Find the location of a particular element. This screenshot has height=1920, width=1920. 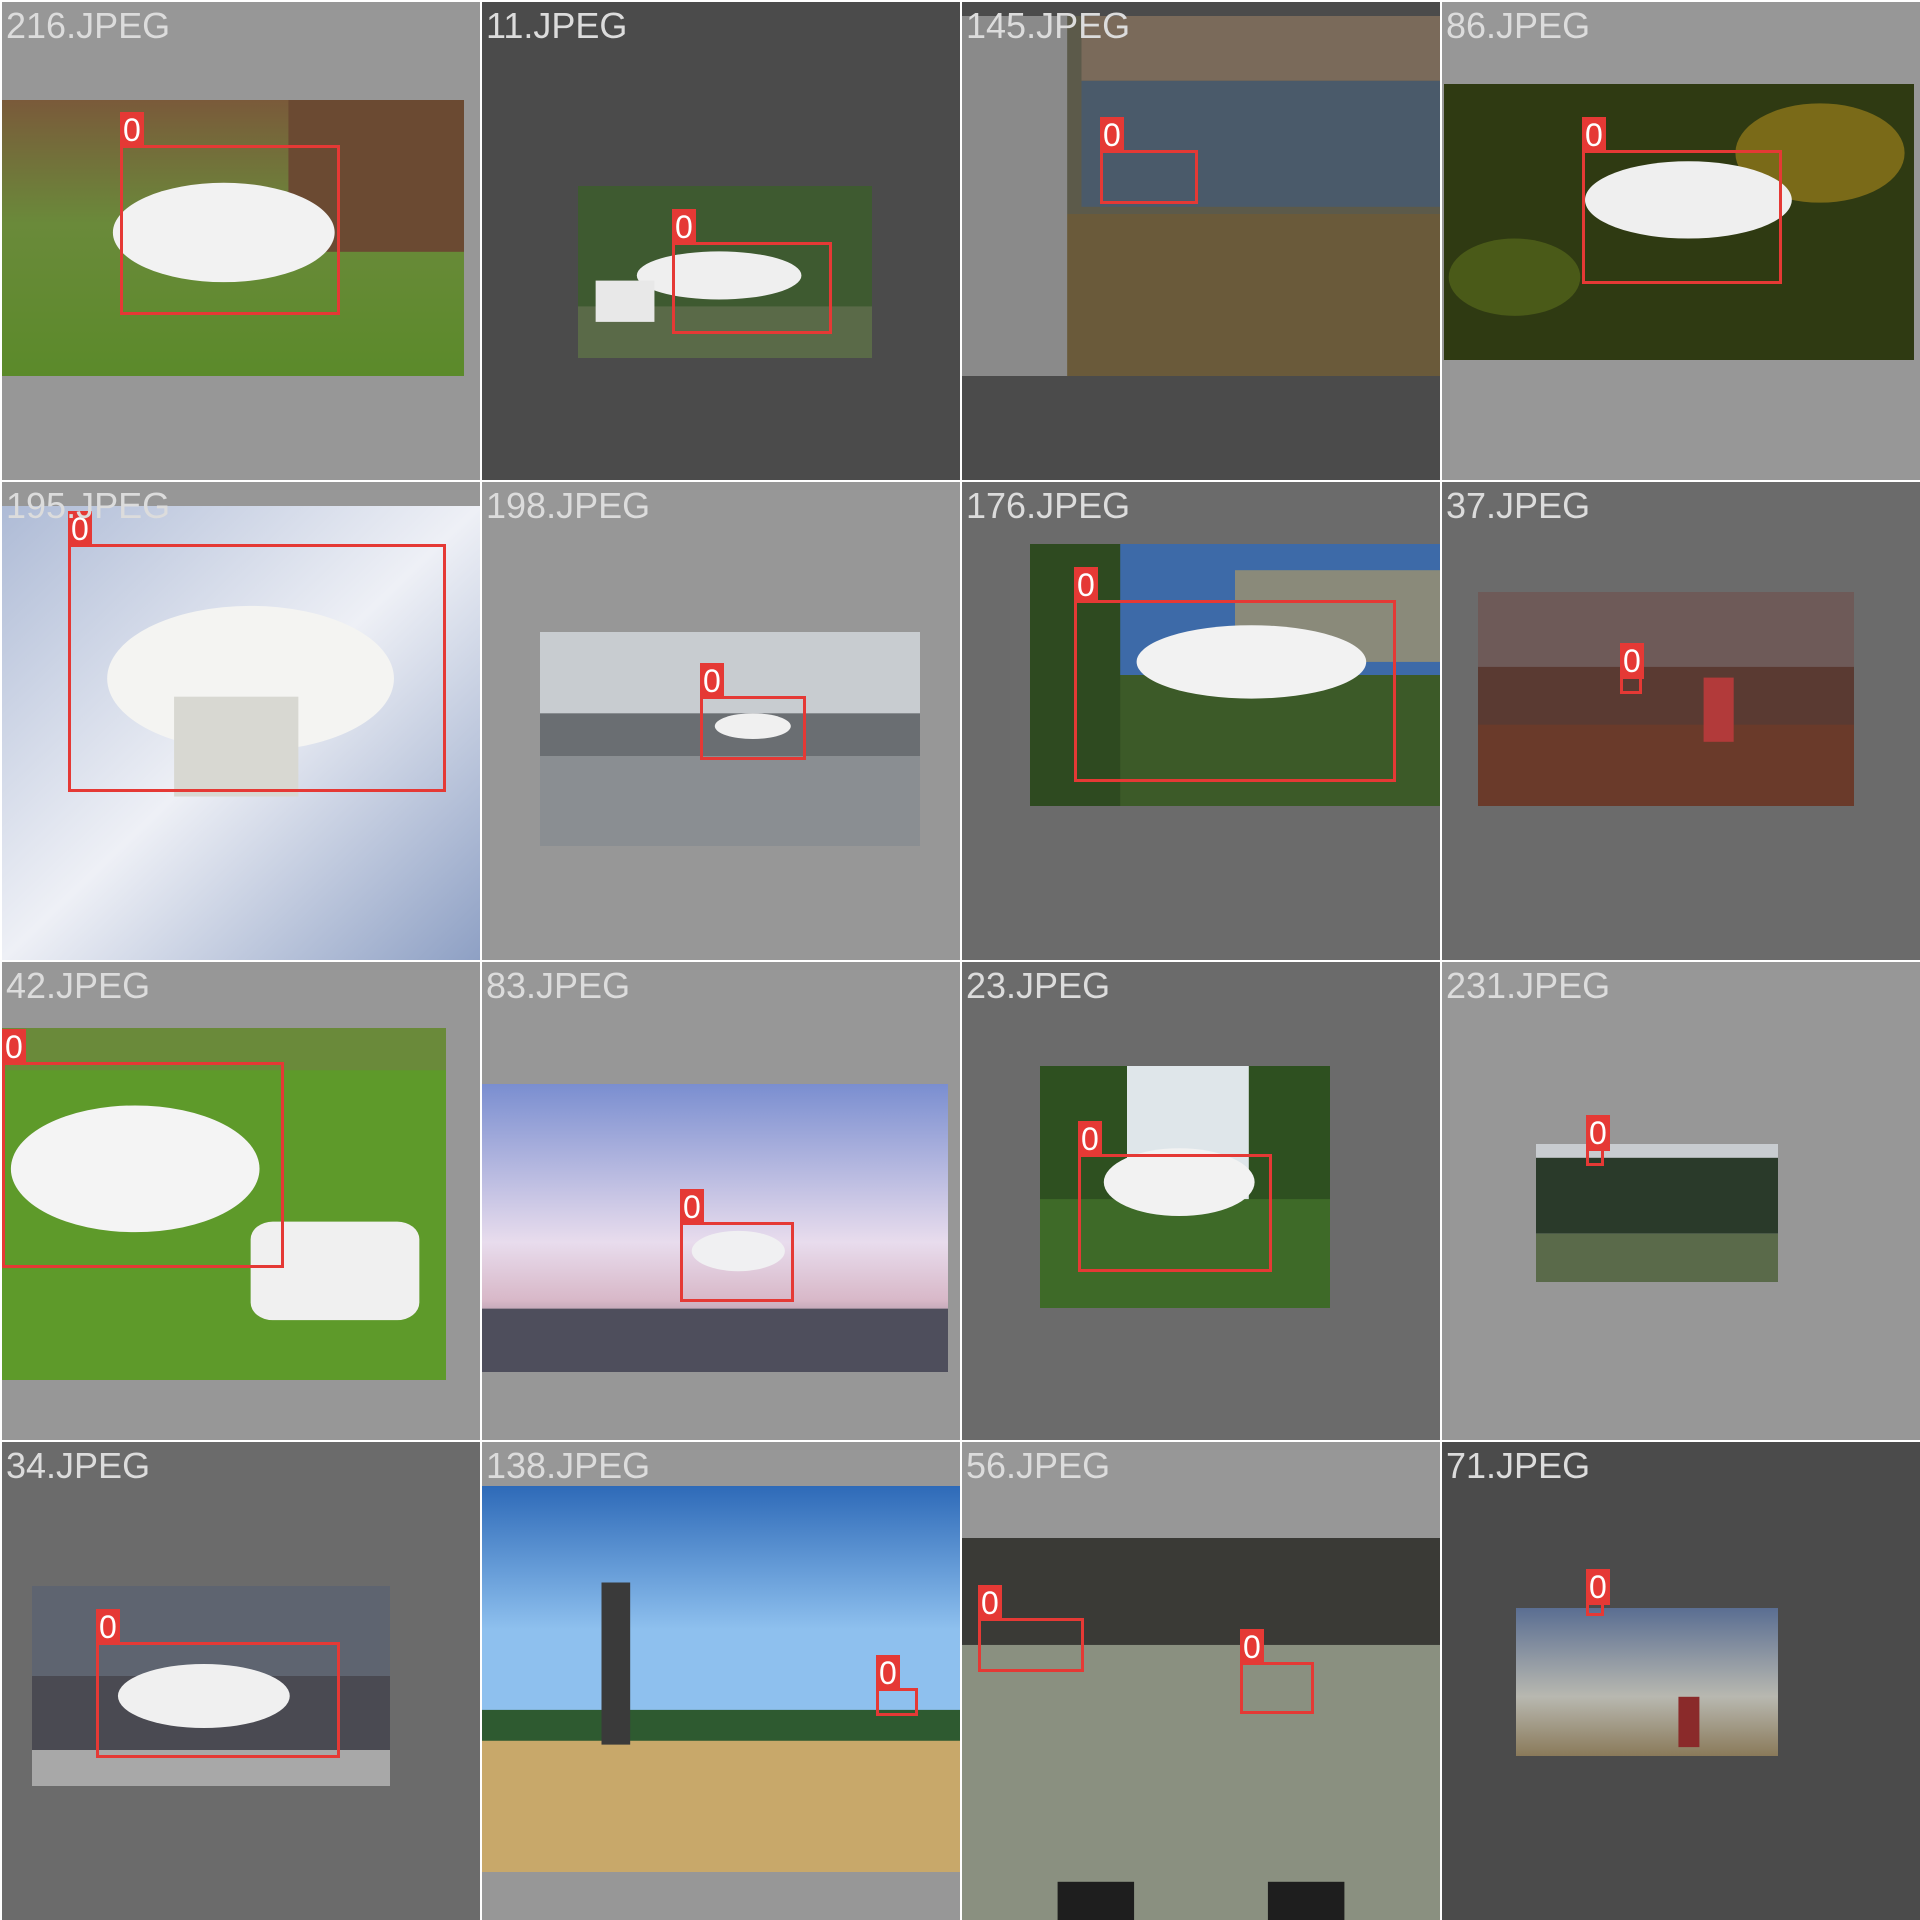

gallery-tile: 83.JPEG 0 is located at coordinates (721, 1201).